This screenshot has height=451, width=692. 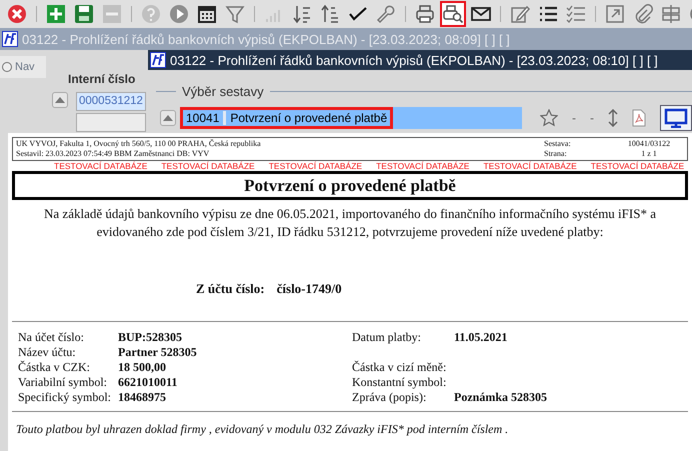 What do you see at coordinates (62, 382) in the screenshot?
I see `field-label: Variabilní symbol:` at bounding box center [62, 382].